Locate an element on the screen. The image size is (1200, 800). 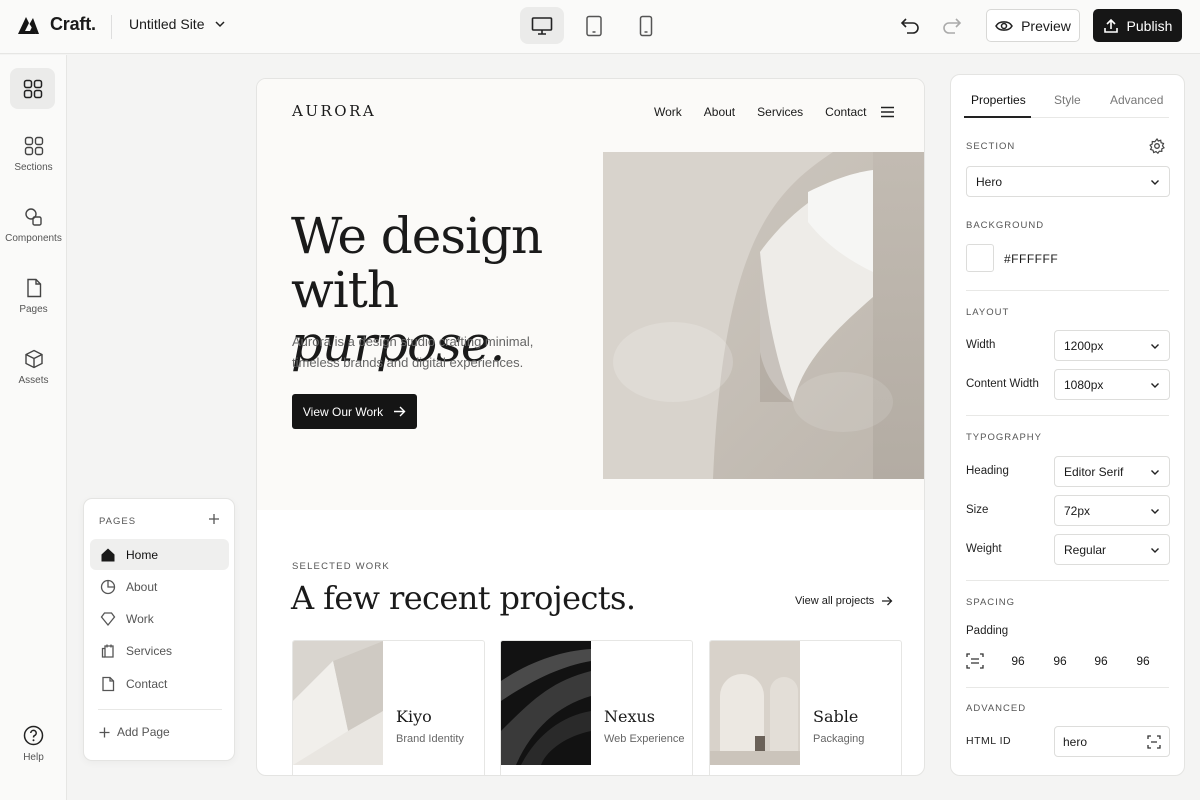
rail-label: Pages is located at coordinates (33, 309).